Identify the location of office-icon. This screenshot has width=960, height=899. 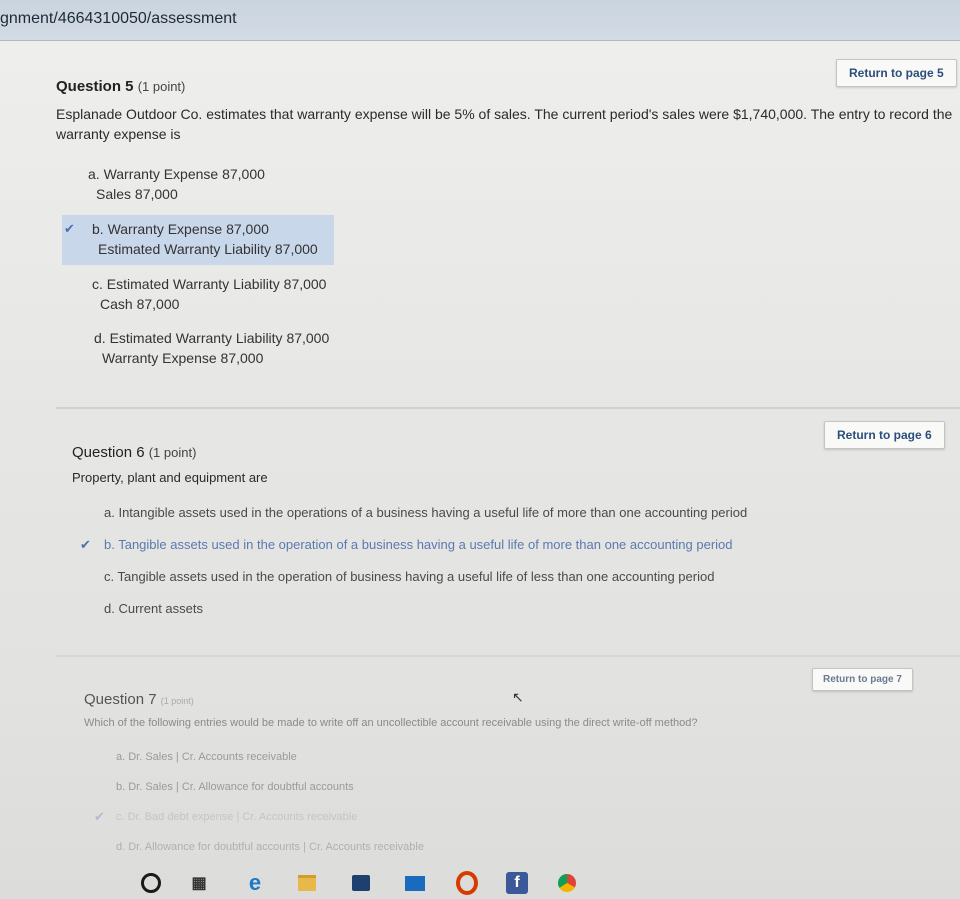
(467, 883).